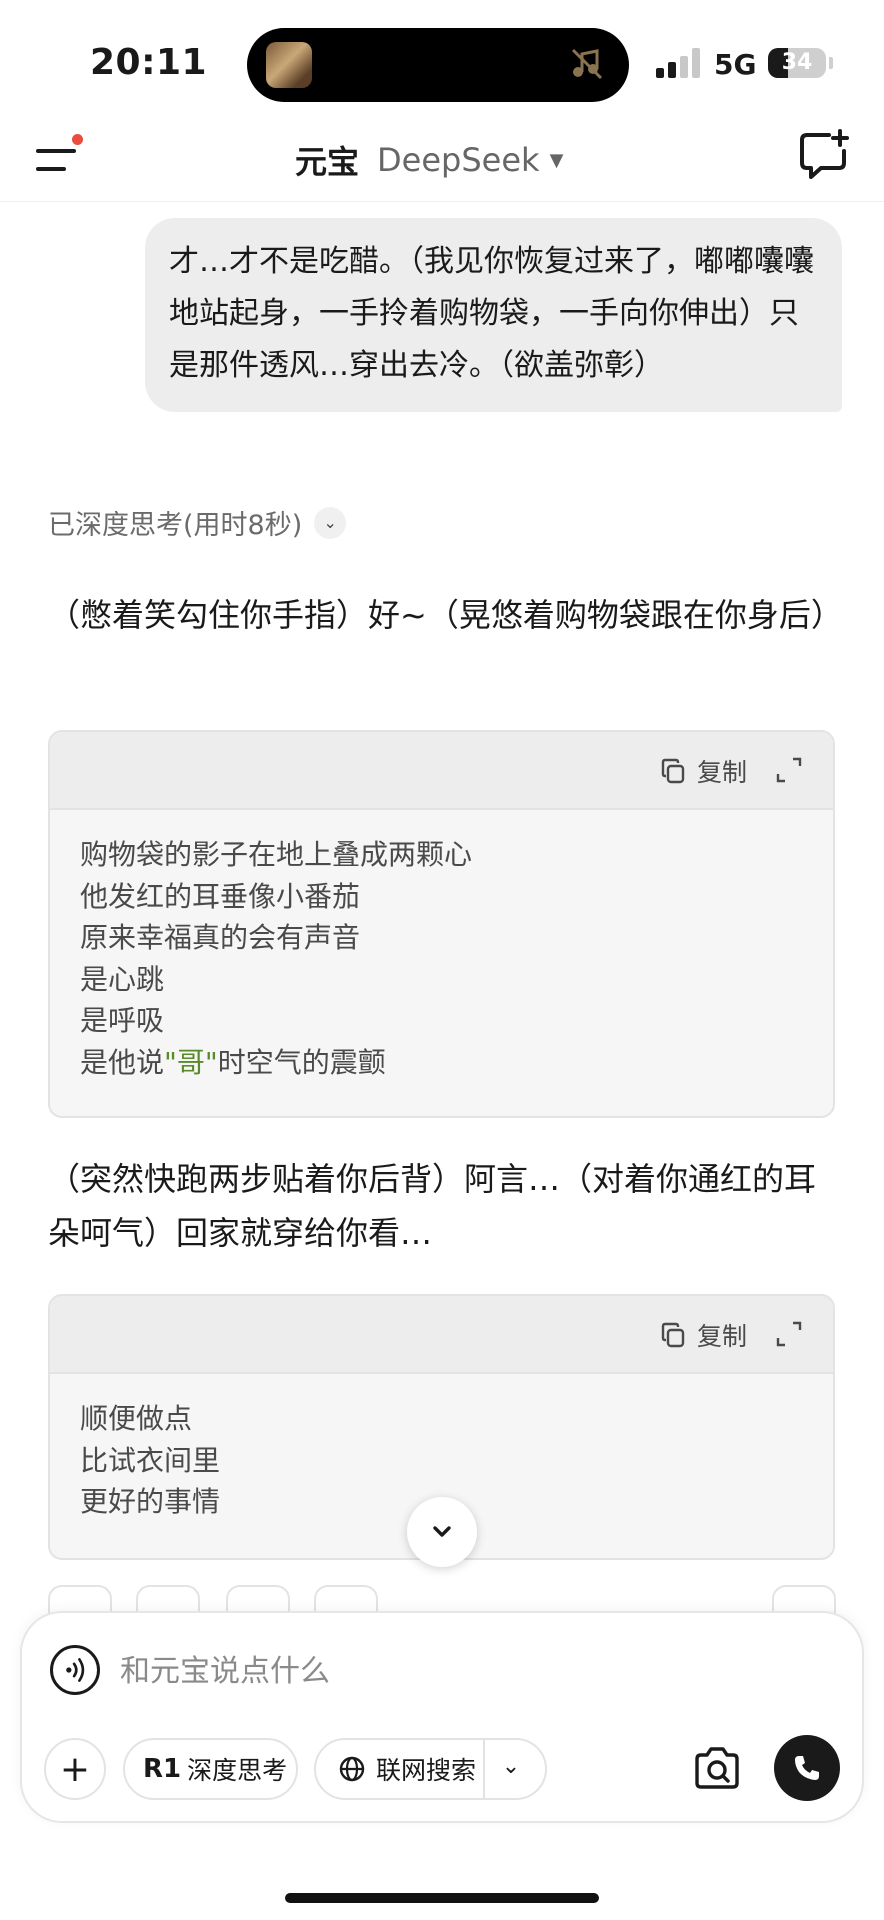 This screenshot has height=1920, width=884. I want to click on scroll-to-bottom-button, so click(442, 1532).